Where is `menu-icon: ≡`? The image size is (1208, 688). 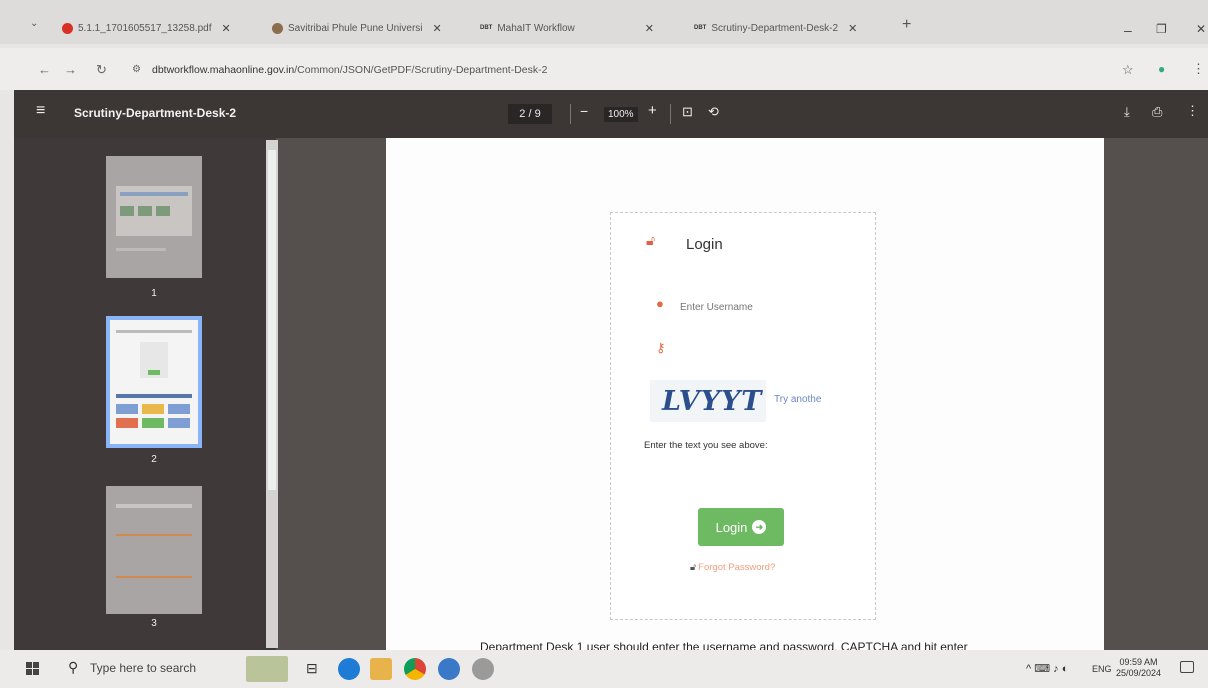
menu-icon: ≡ is located at coordinates (40, 111).